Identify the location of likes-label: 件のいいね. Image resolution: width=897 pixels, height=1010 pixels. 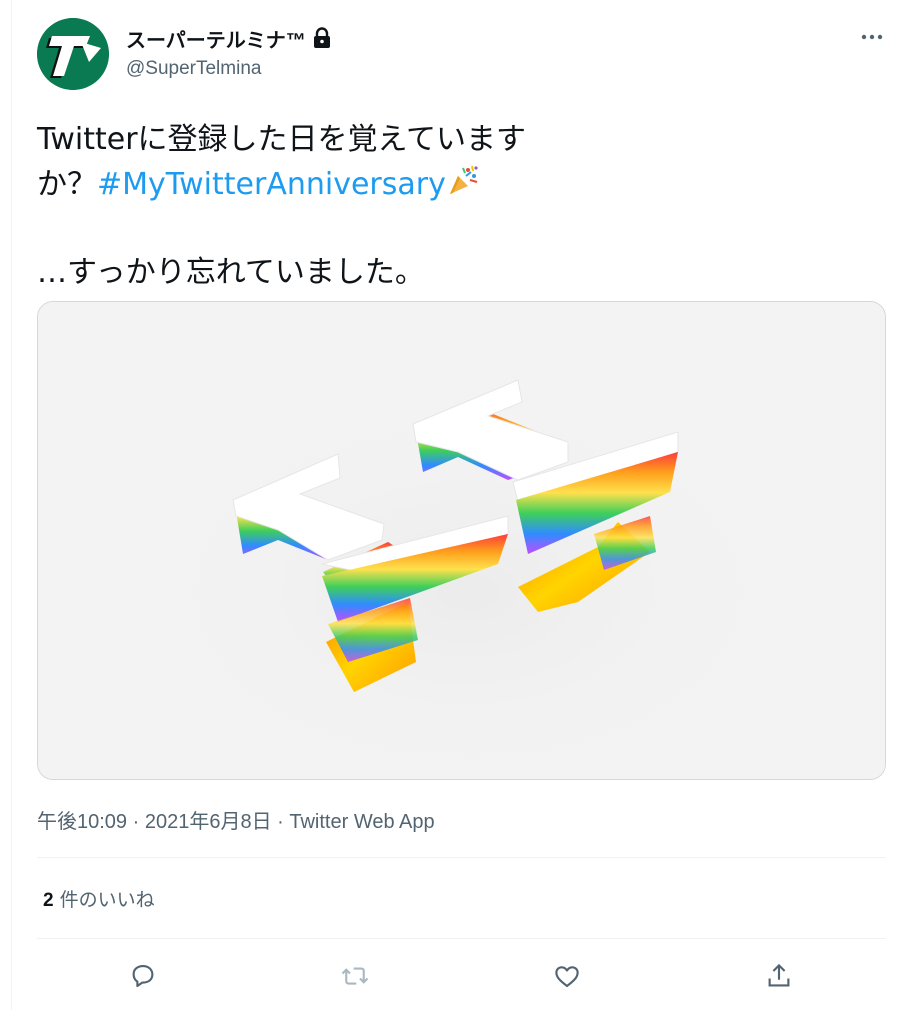
(107, 900).